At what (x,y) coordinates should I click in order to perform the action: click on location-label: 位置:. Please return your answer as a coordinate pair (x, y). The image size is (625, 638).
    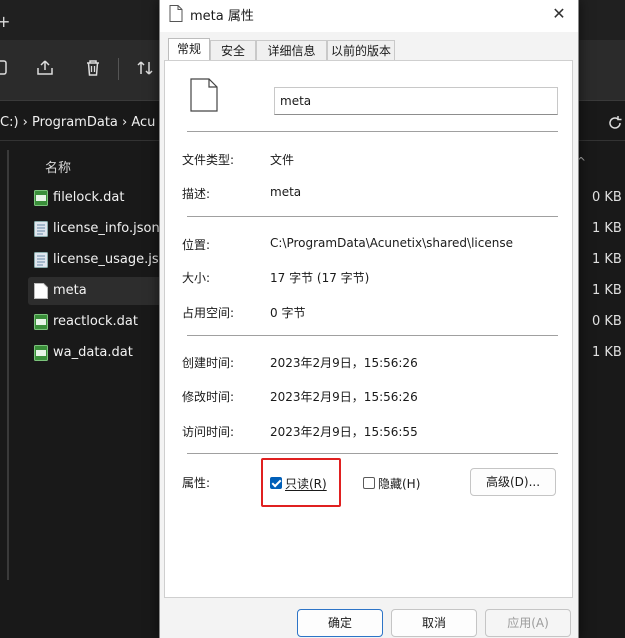
    Looking at the image, I should click on (196, 245).